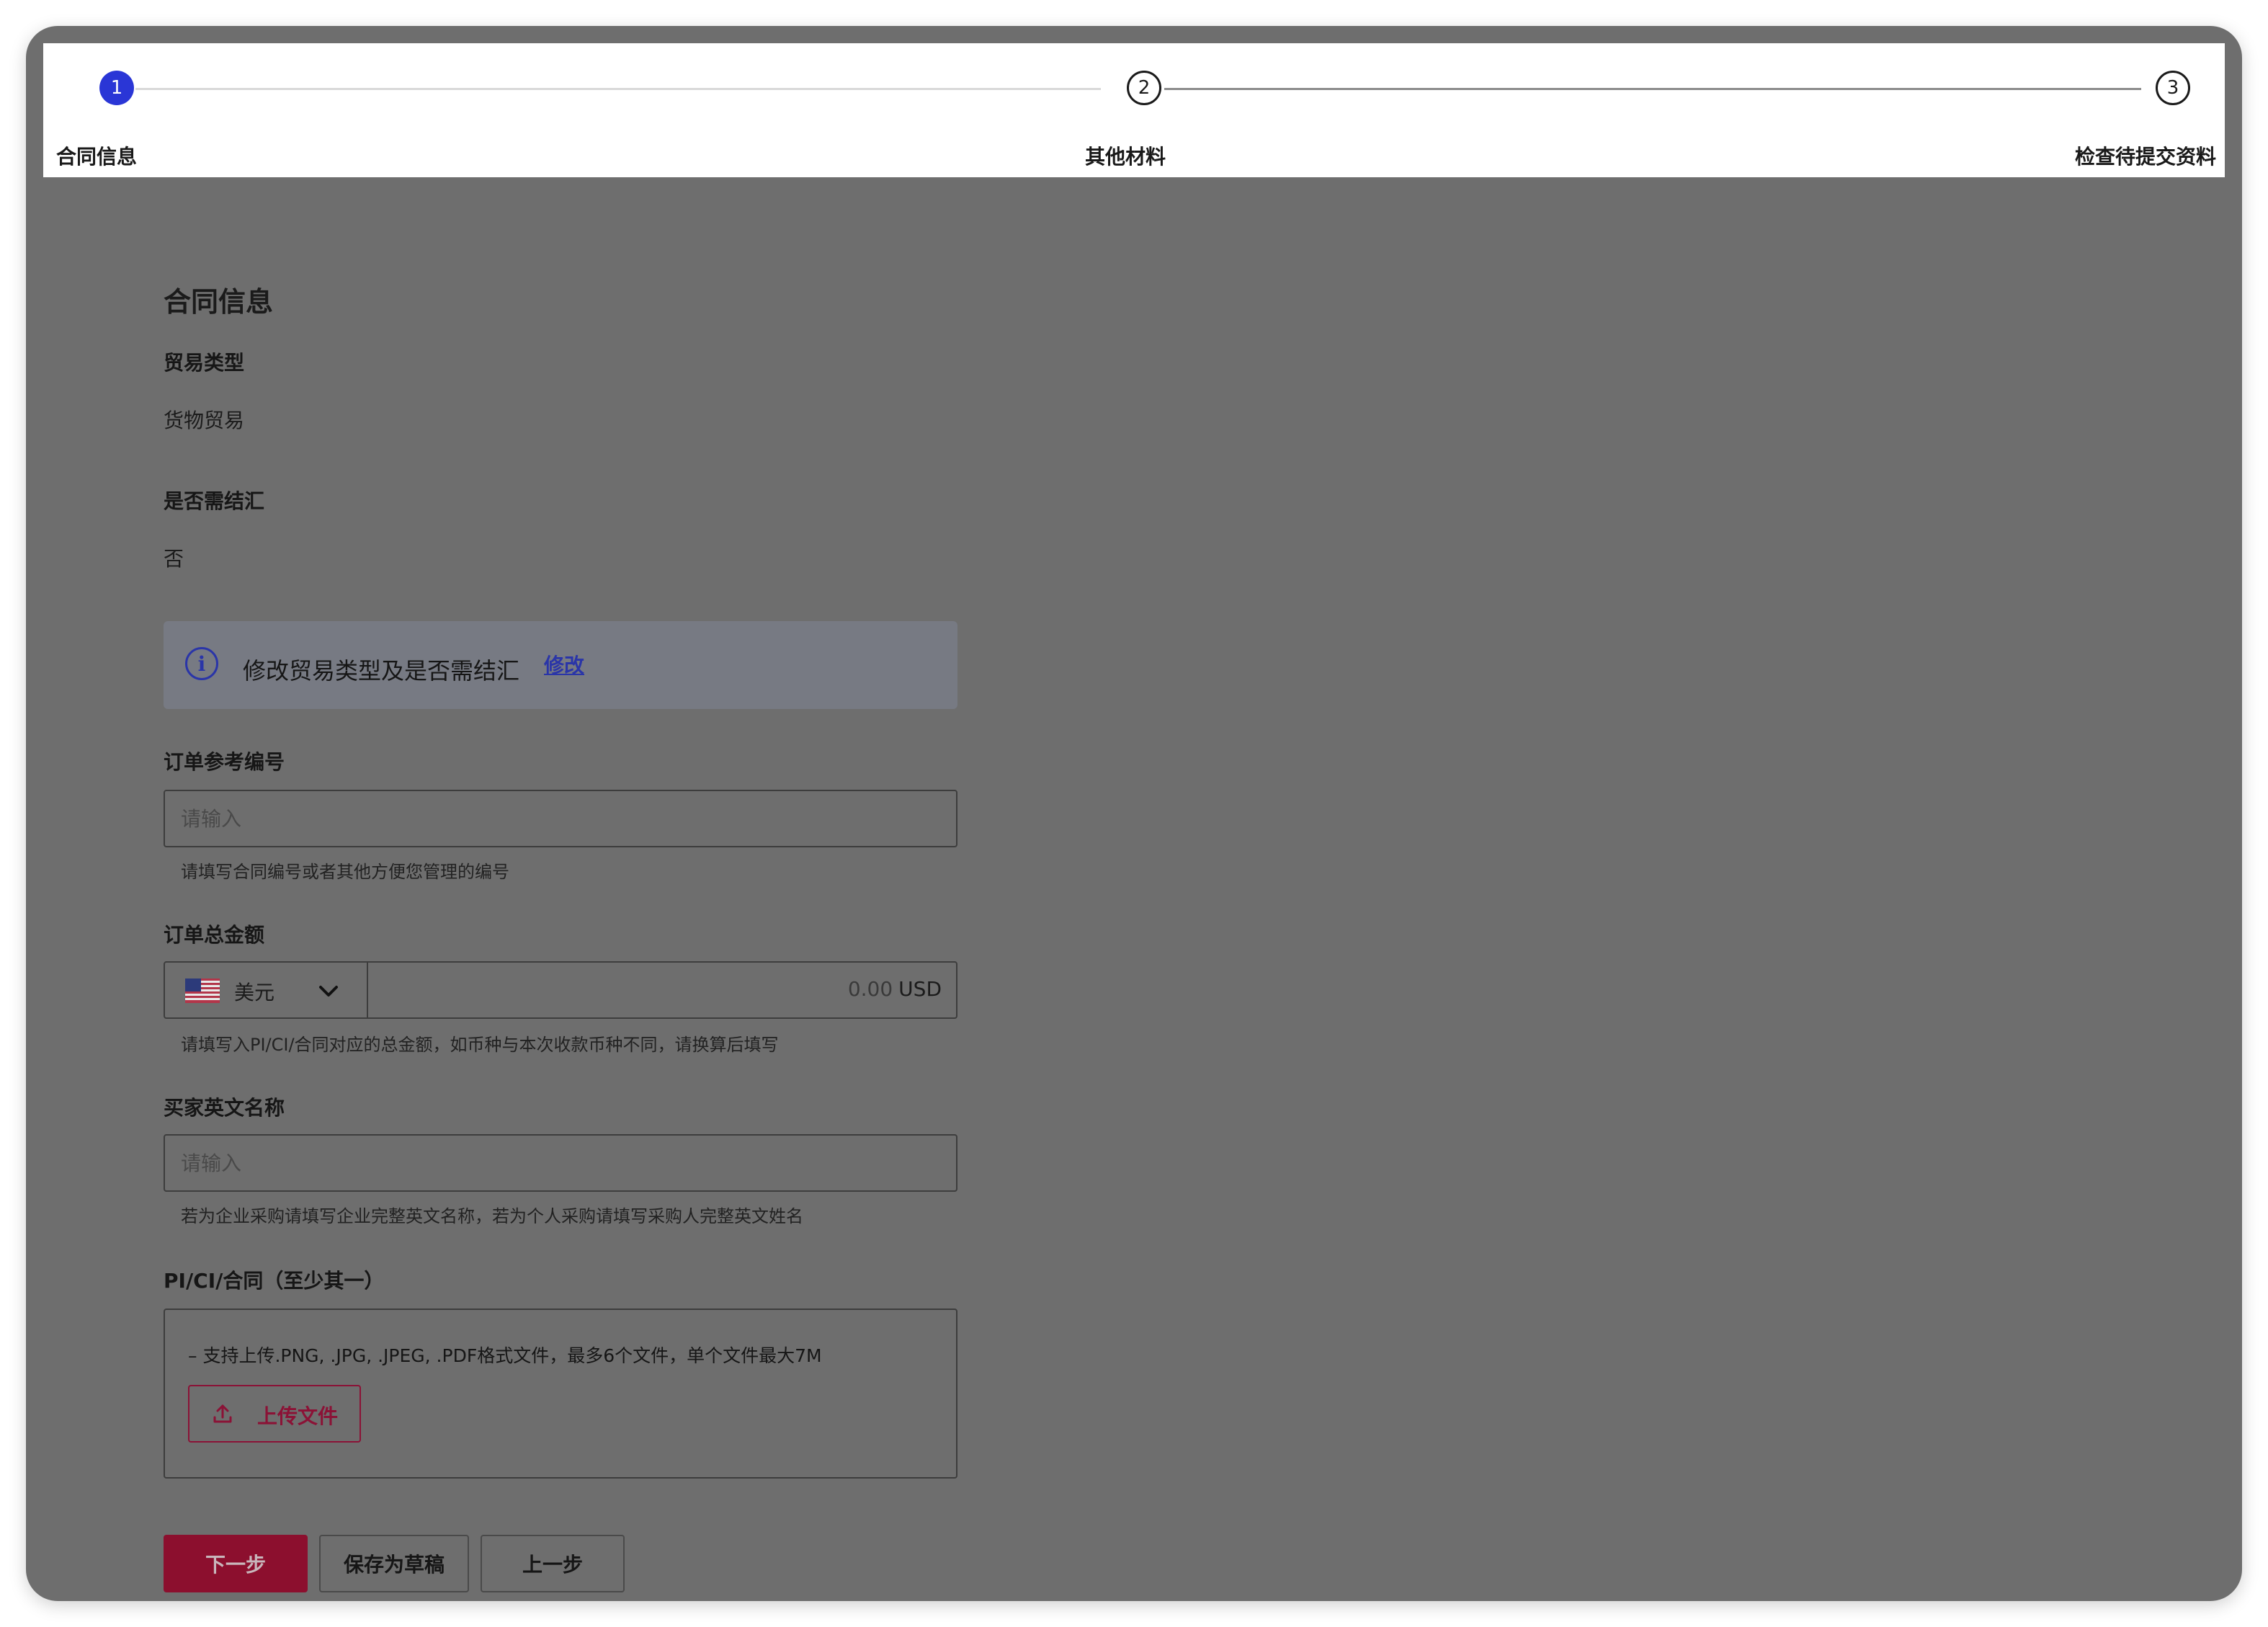 Image resolution: width=2268 pixels, height=1627 pixels. Describe the element at coordinates (174, 559) in the screenshot. I see `settlement-value: 否` at that location.